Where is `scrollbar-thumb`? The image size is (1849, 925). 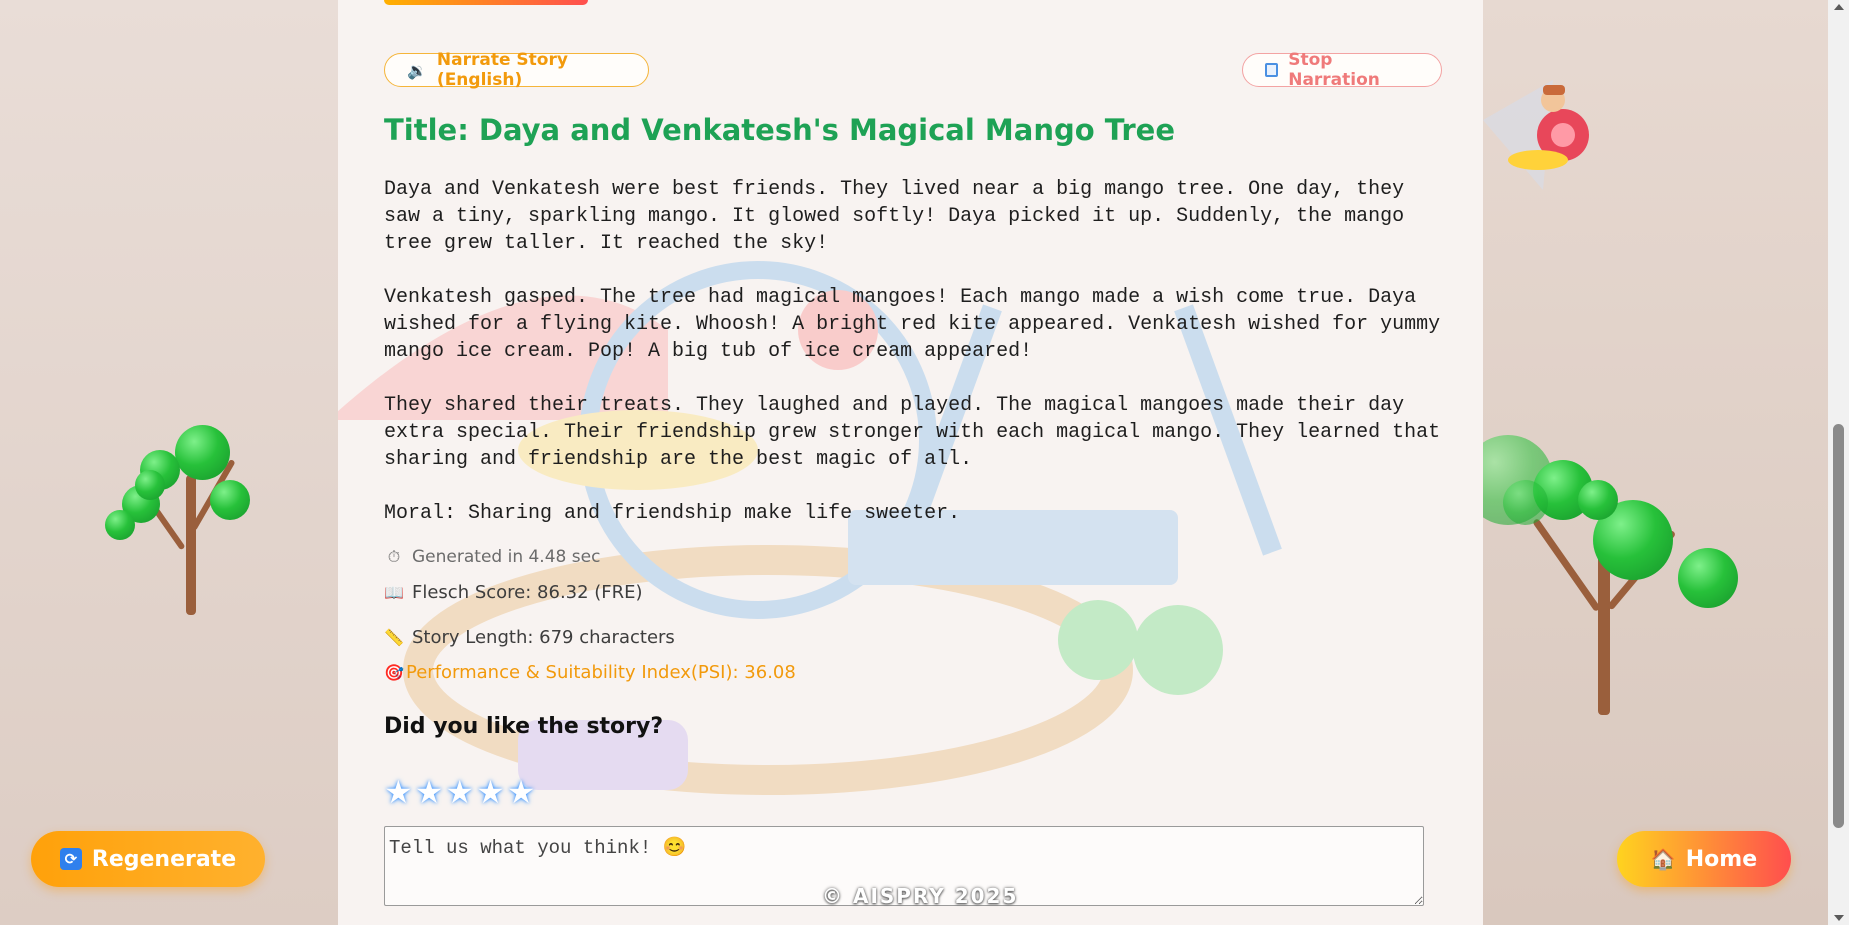
scrollbar-thumb is located at coordinates (1838, 626).